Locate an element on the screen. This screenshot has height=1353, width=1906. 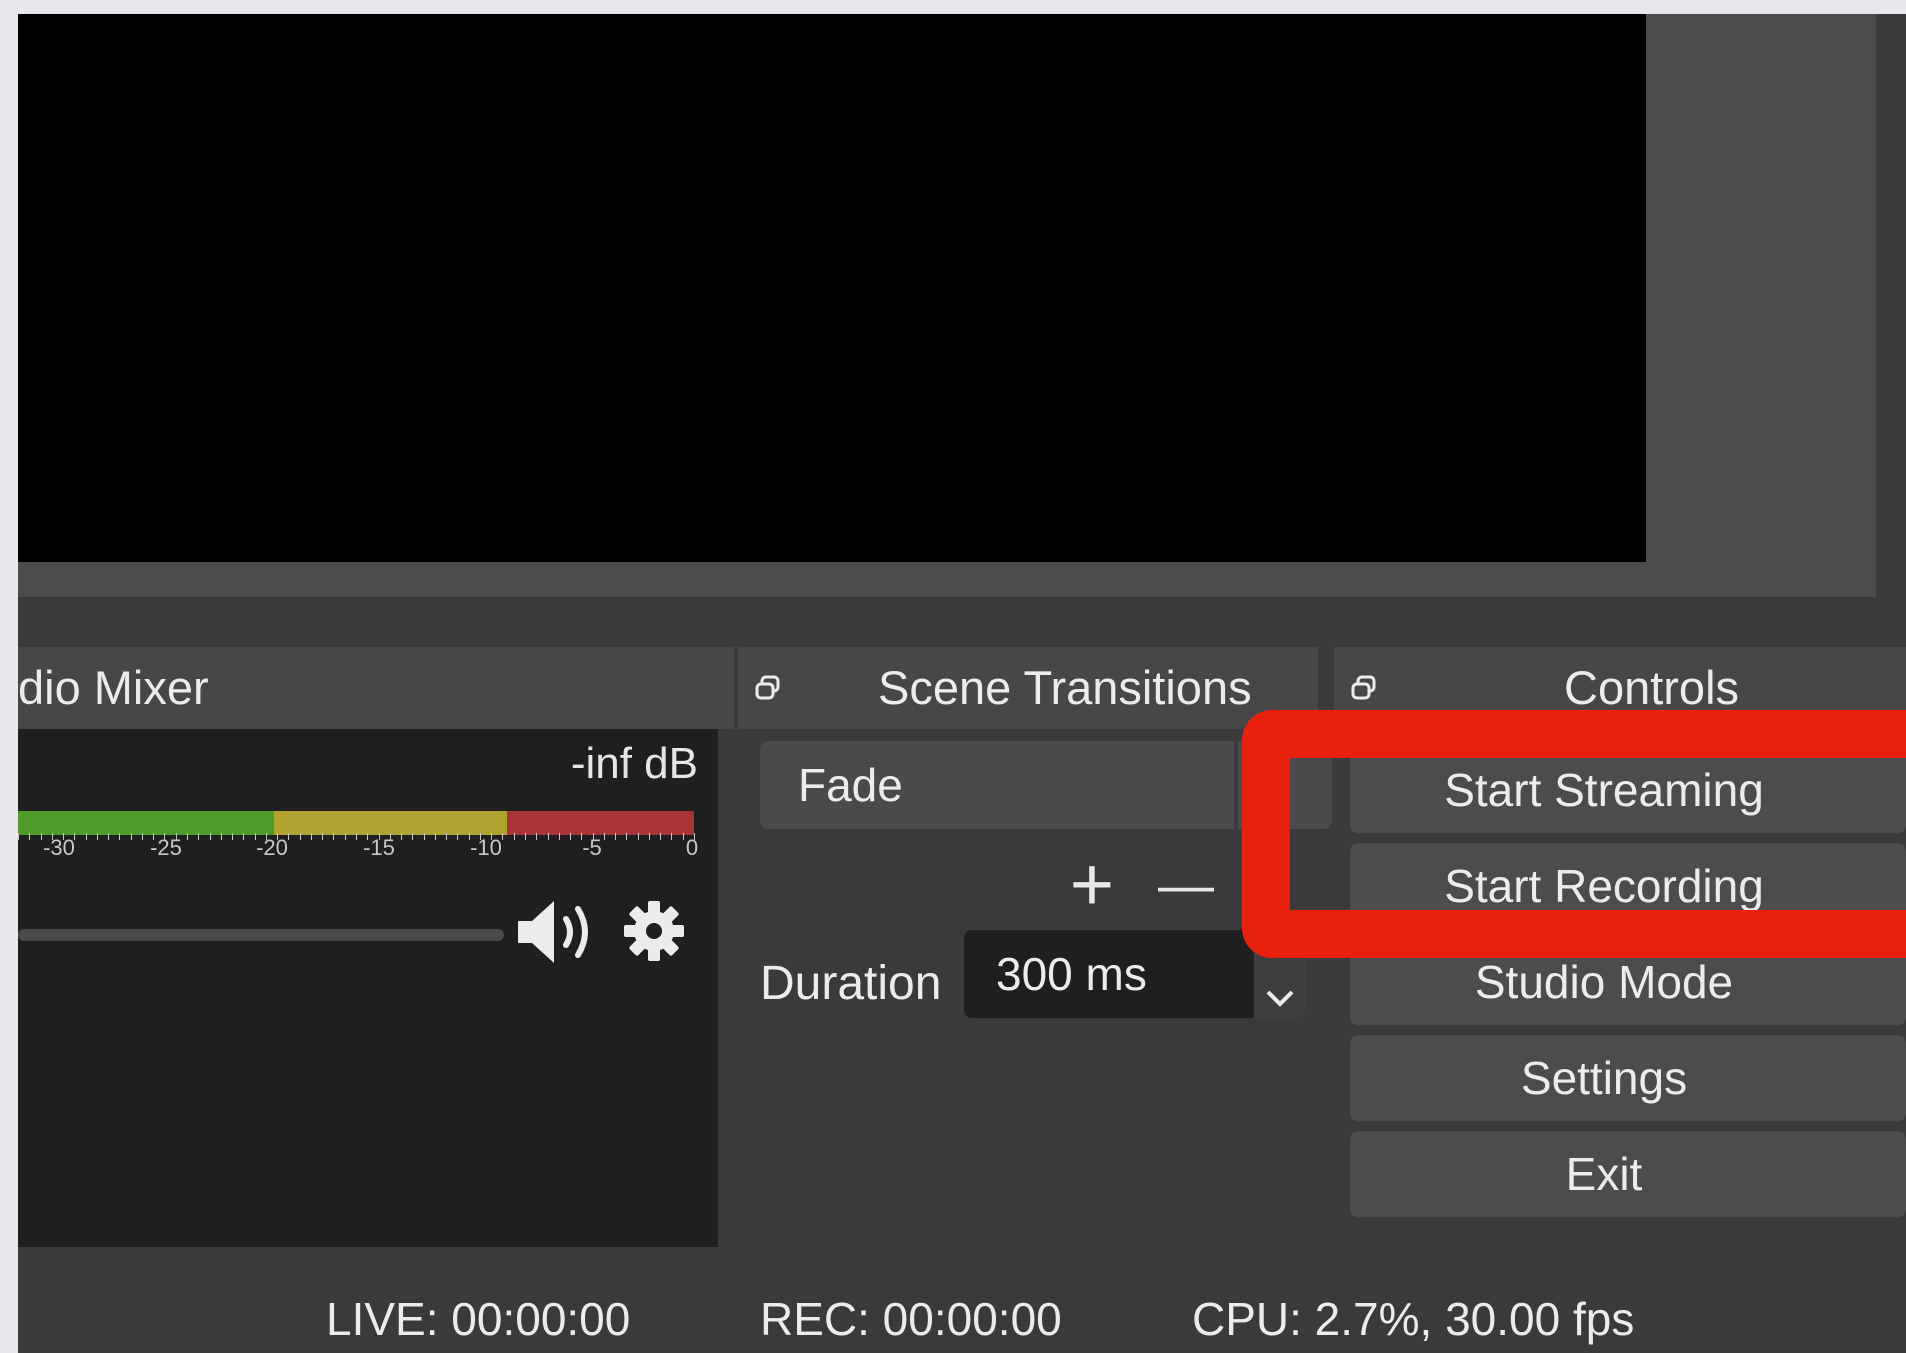
remove-transition-button: — is located at coordinates (1186, 888).